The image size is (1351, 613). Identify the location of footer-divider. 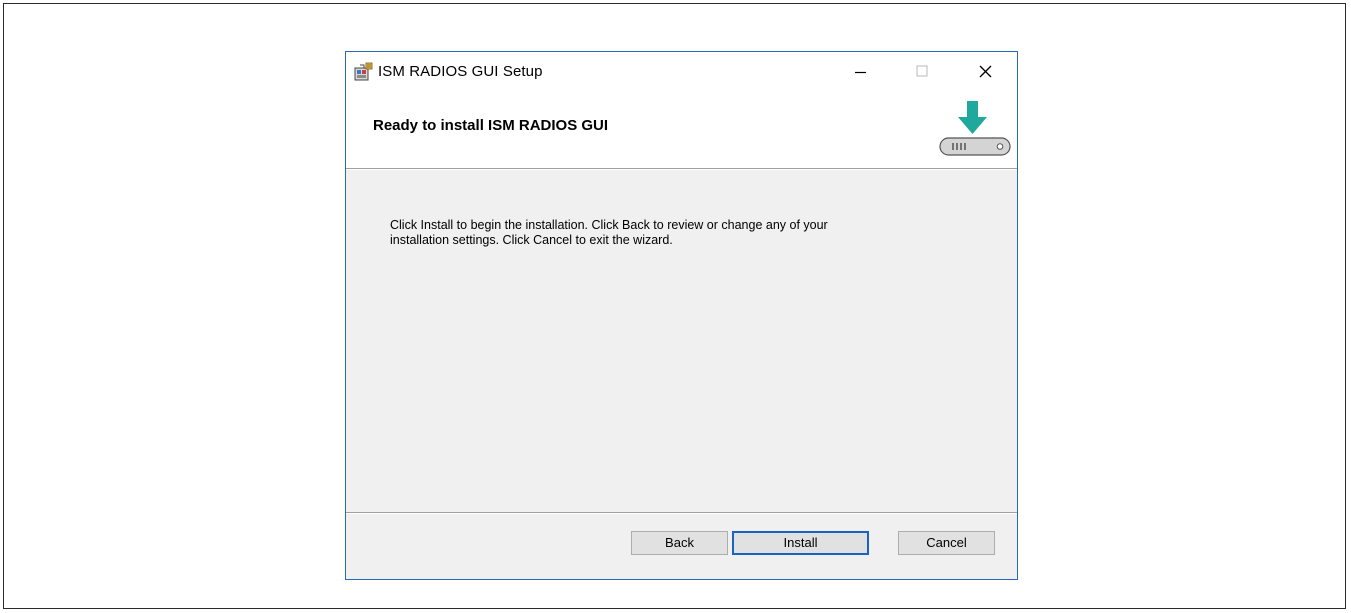
(681, 513).